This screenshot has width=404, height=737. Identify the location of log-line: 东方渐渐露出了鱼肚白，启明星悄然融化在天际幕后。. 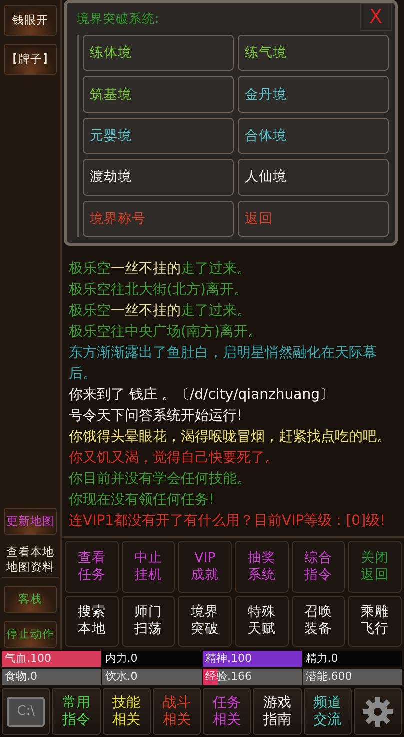
(223, 364).